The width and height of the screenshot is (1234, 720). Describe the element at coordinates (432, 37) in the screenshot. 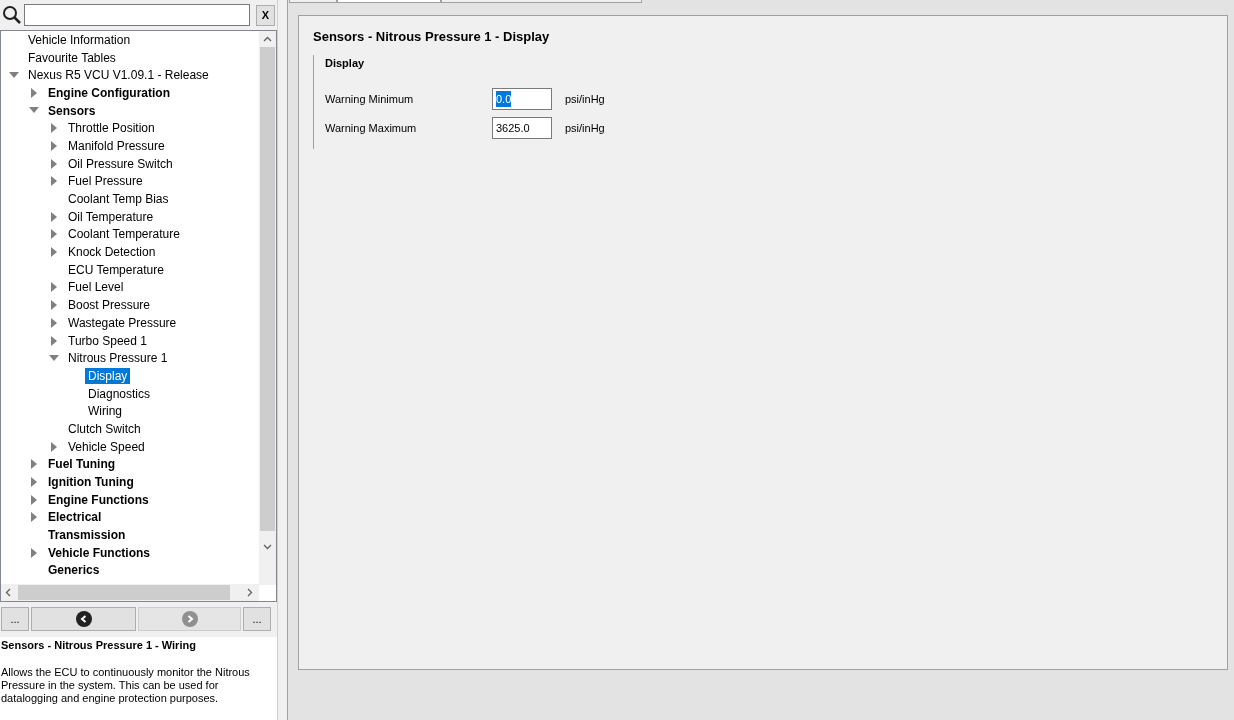

I see `page-title: Sensors - Nitrous Pressure 1 - Display` at that location.